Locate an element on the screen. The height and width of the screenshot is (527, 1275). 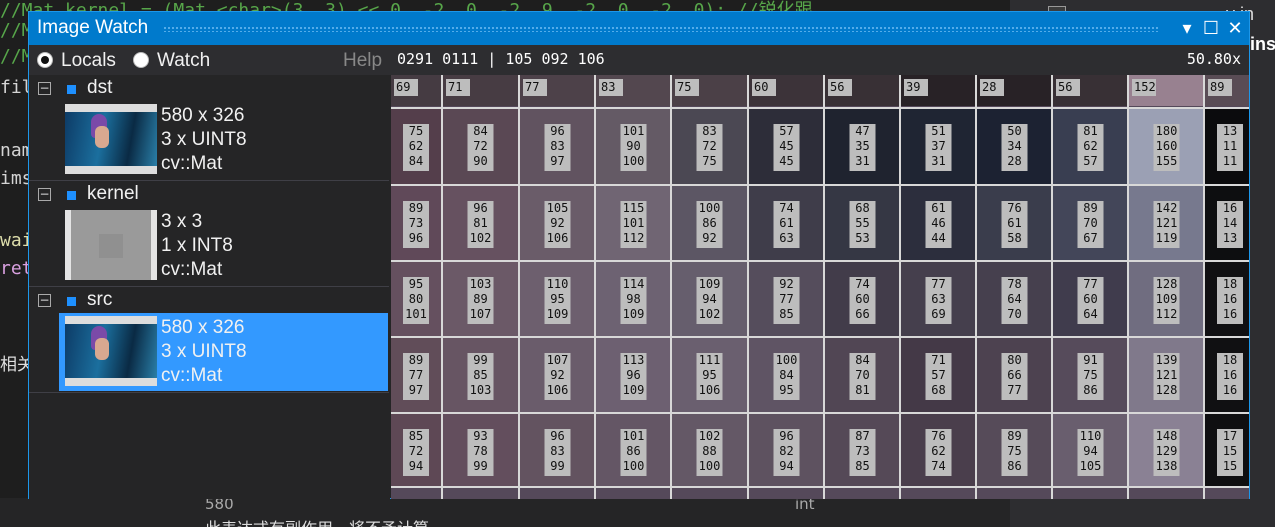
list-item-src: − src 580 x 326 3 x UINT8 cv::Mat is located at coordinates (209, 340).